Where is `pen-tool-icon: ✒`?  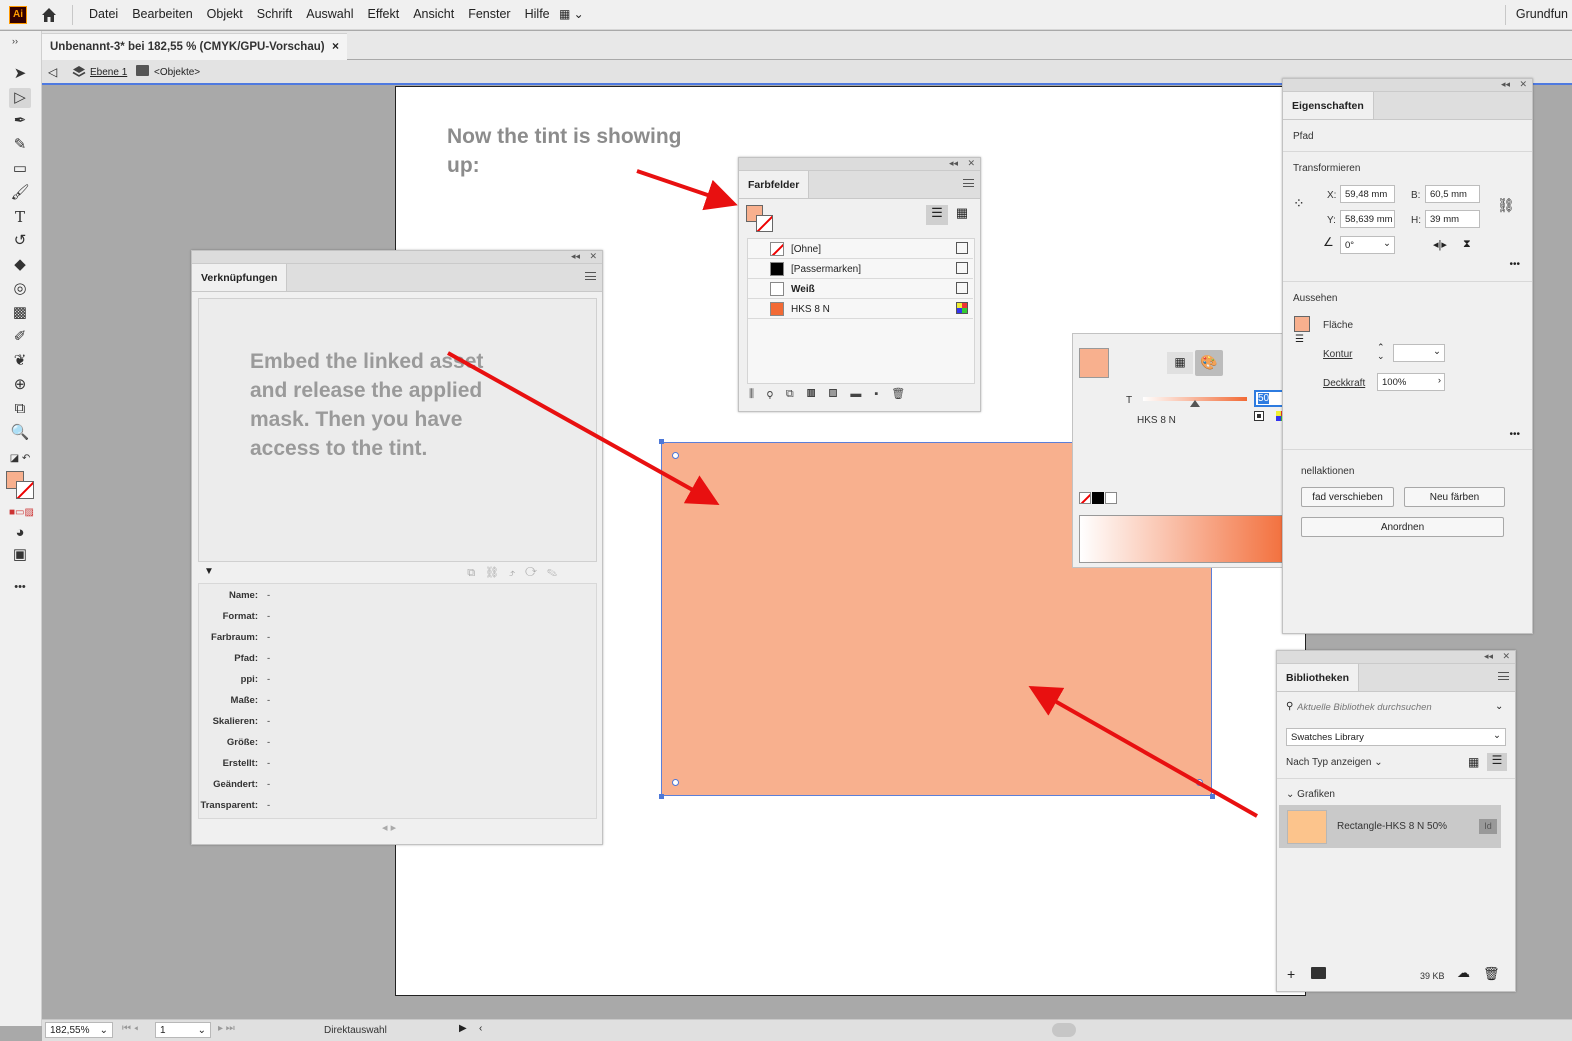
pen-tool-icon: ✒ is located at coordinates (20, 121).